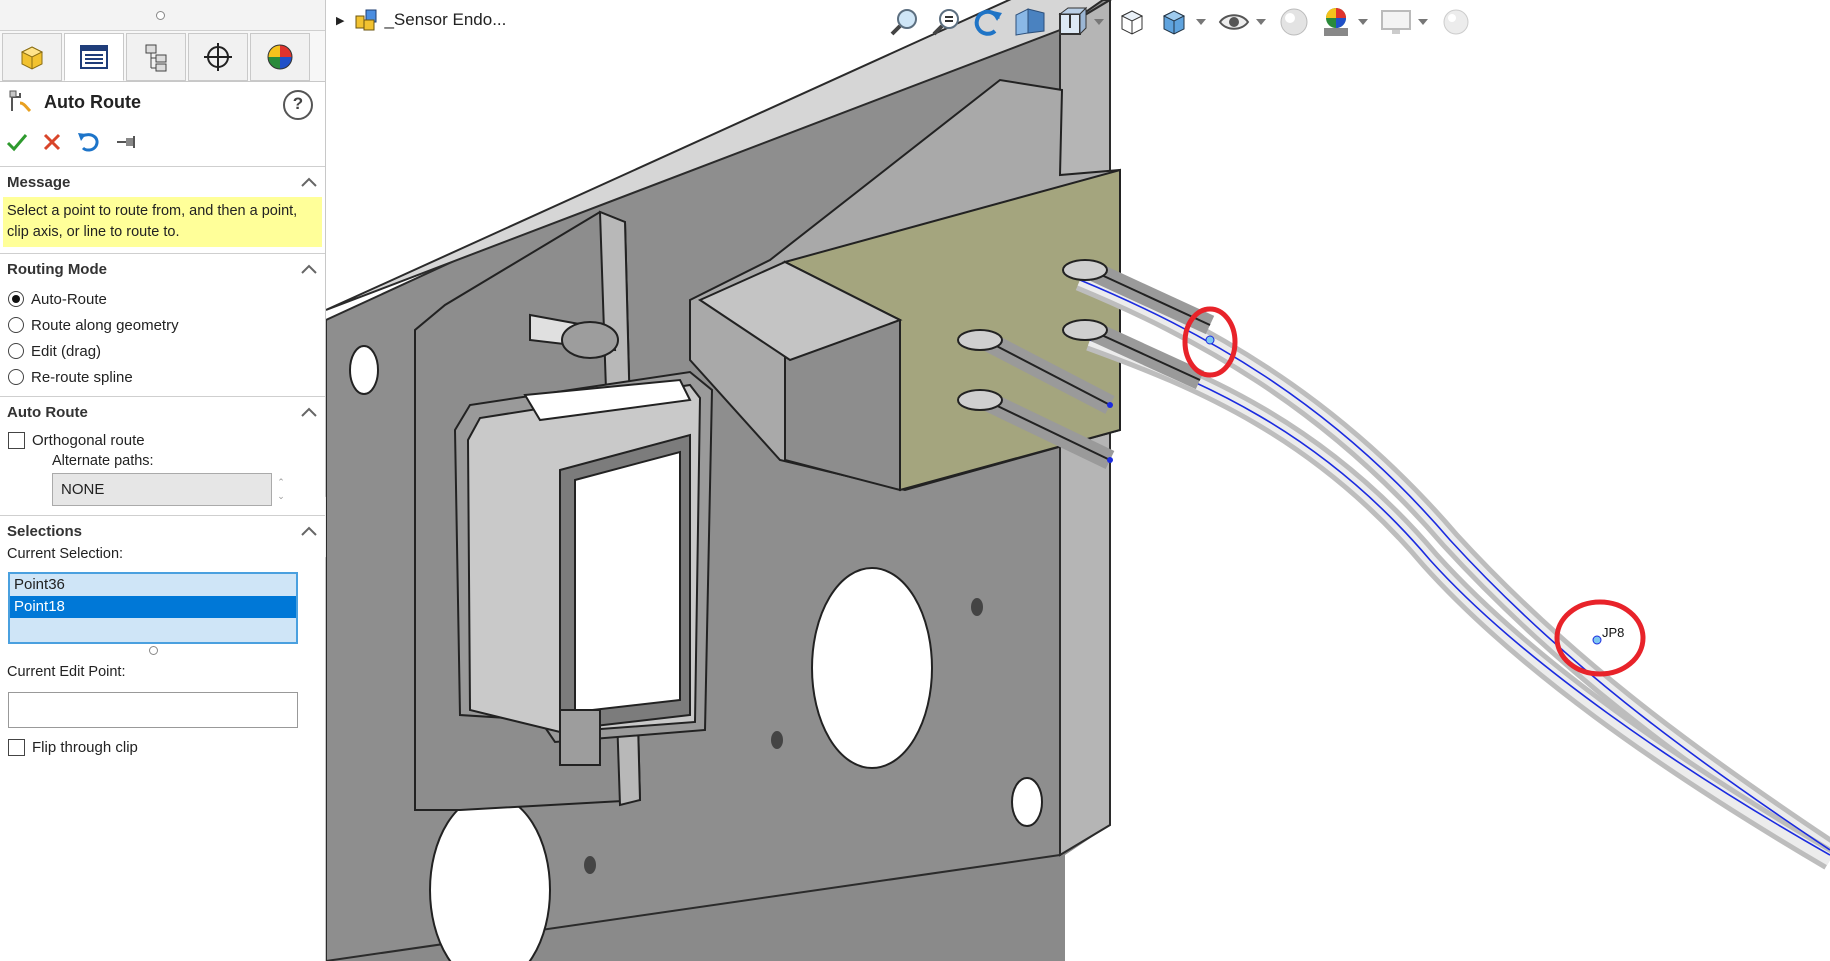  Describe the element at coordinates (162, 351) in the screenshot. I see `radio-edit-drag: Edit (drag)` at that location.